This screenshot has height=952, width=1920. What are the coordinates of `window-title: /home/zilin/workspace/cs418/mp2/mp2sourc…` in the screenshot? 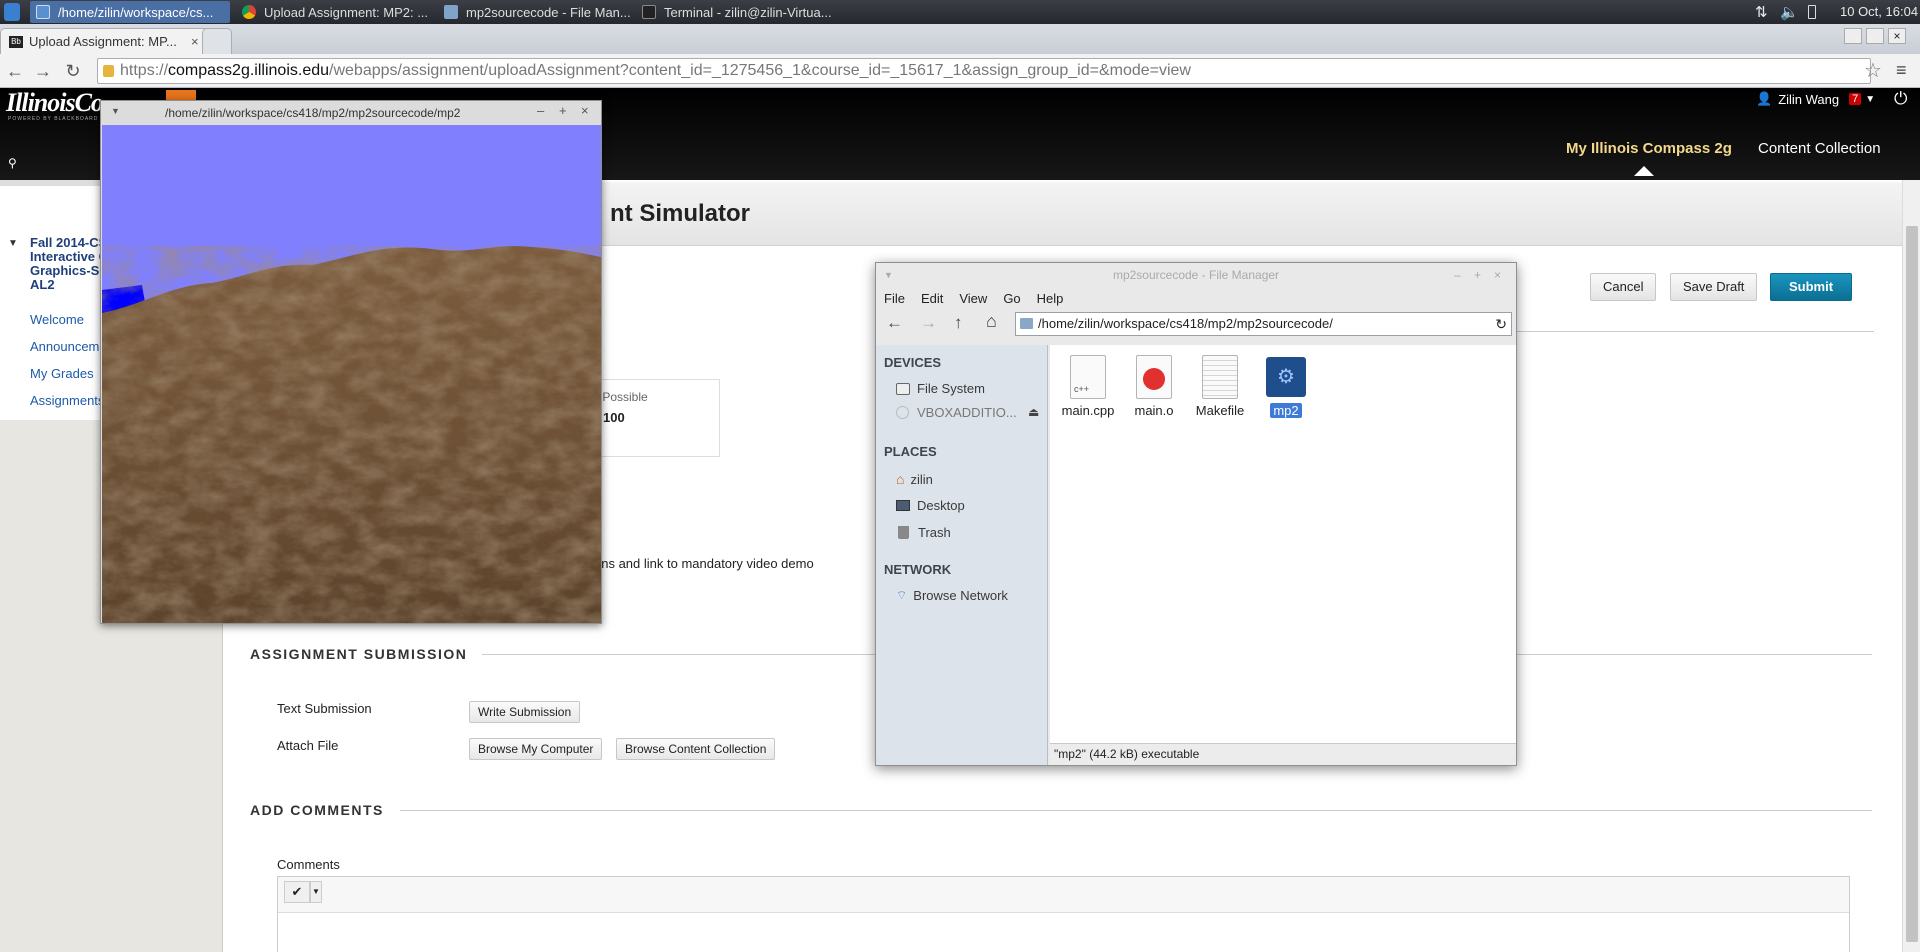 It's located at (313, 113).